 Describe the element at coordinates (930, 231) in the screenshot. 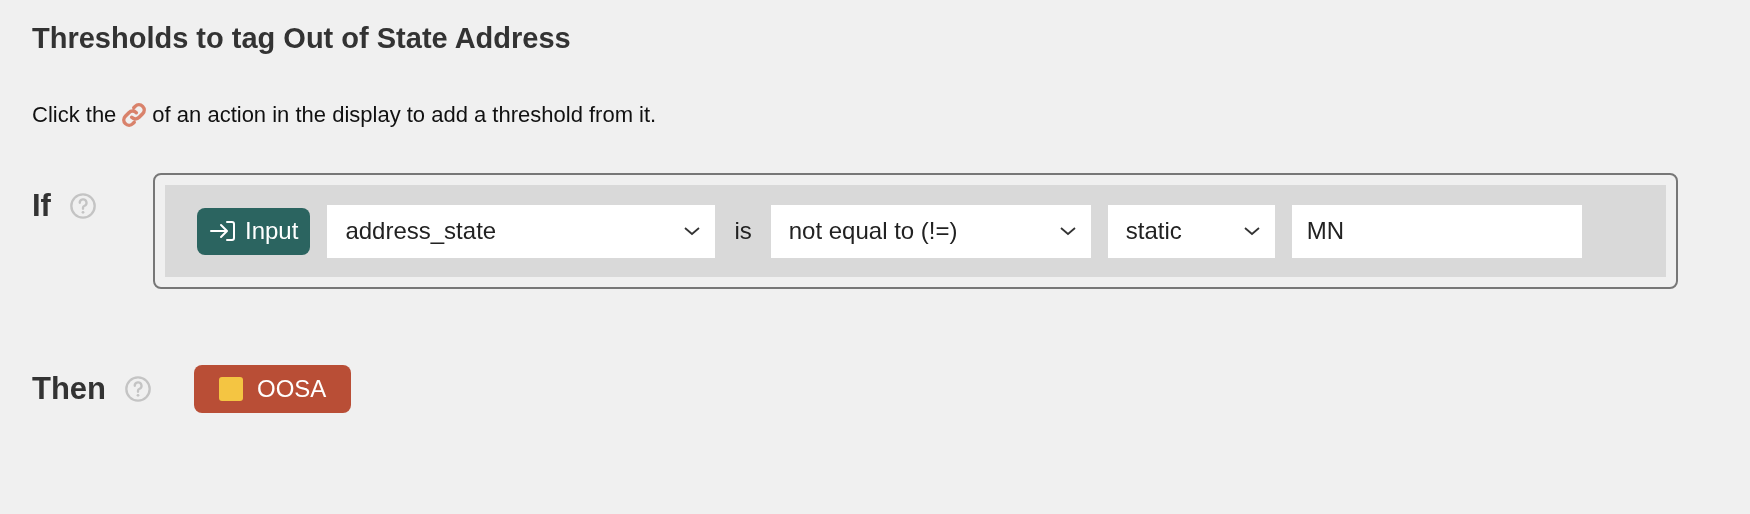

I see `operator-select: not equal to (!=)` at that location.